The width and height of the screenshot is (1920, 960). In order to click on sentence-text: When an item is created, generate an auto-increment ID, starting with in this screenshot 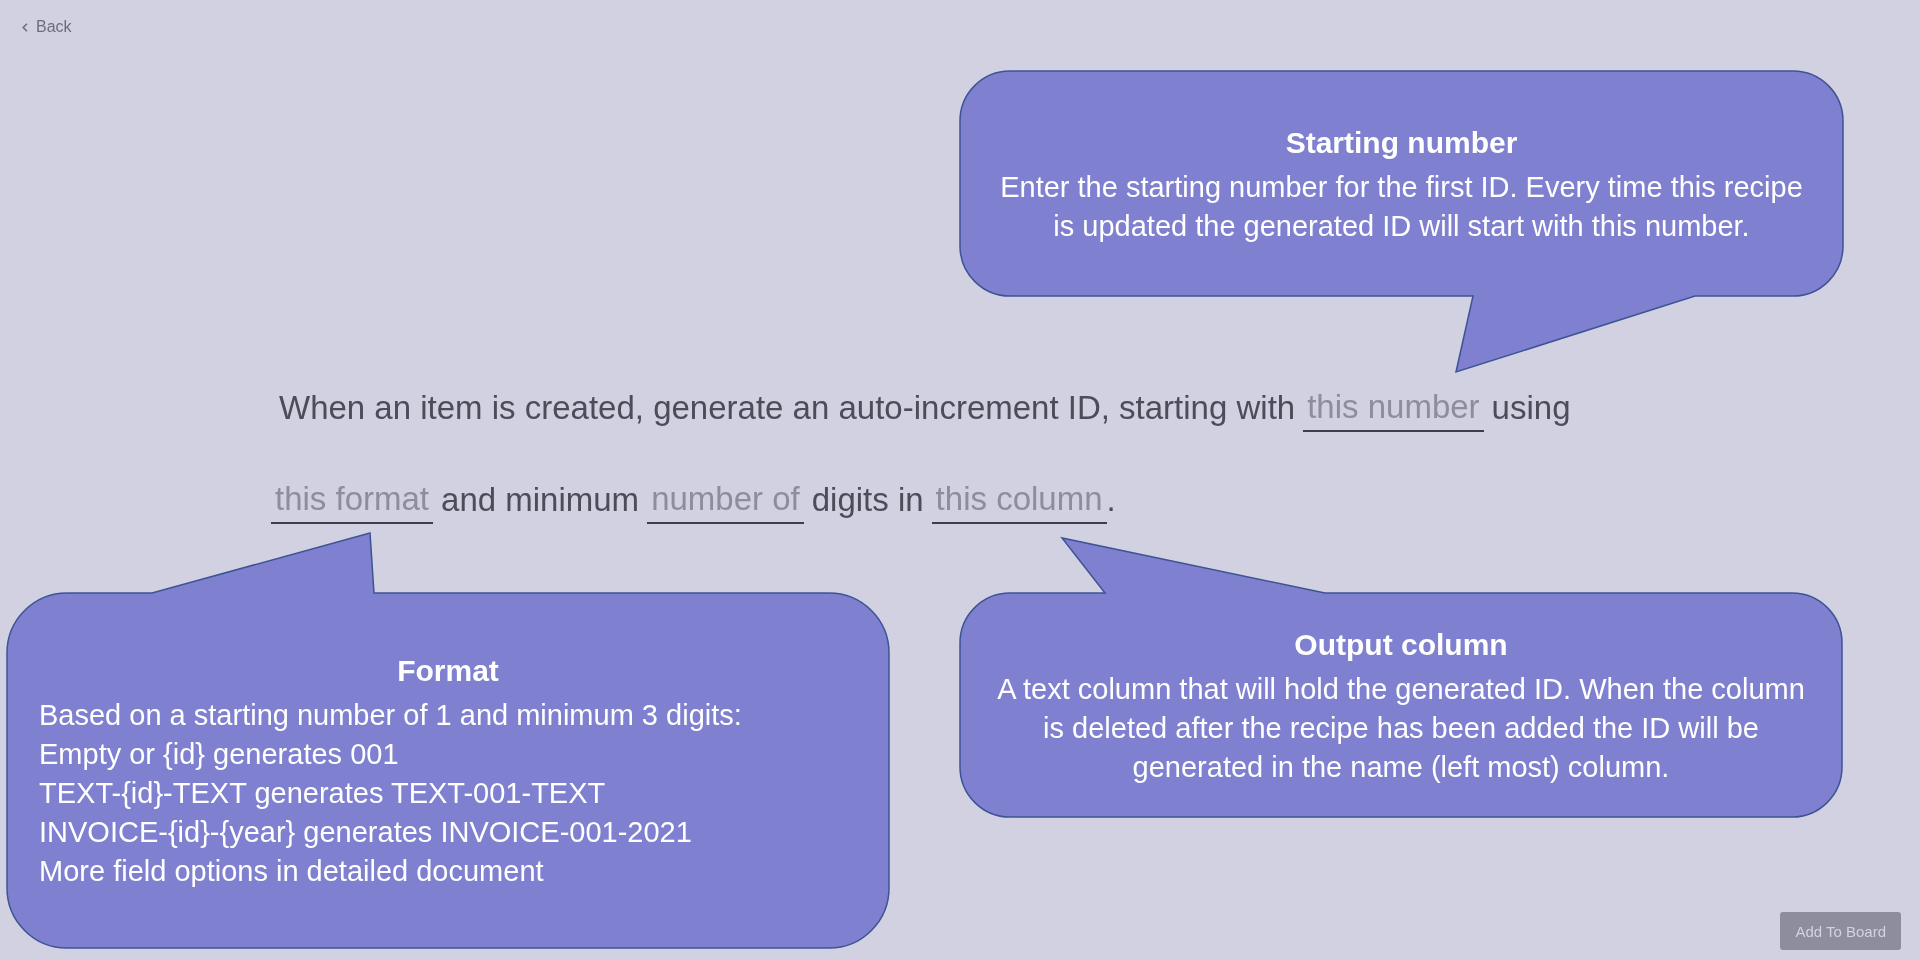, I will do `click(787, 408)`.